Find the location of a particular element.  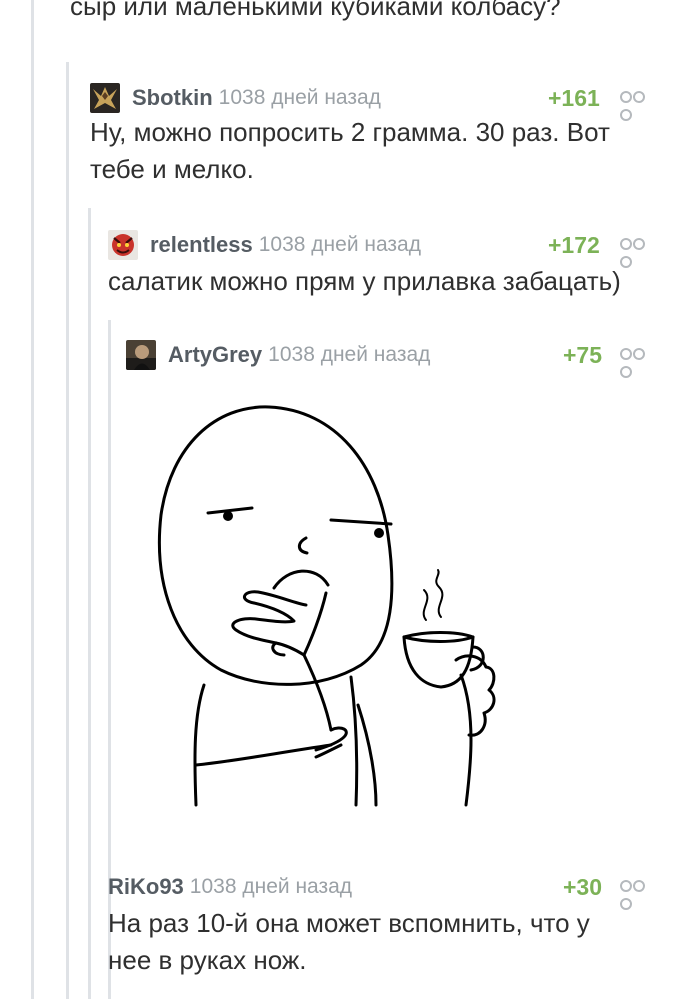

comment-header: relentless 1038 дней назад is located at coordinates (264, 245).